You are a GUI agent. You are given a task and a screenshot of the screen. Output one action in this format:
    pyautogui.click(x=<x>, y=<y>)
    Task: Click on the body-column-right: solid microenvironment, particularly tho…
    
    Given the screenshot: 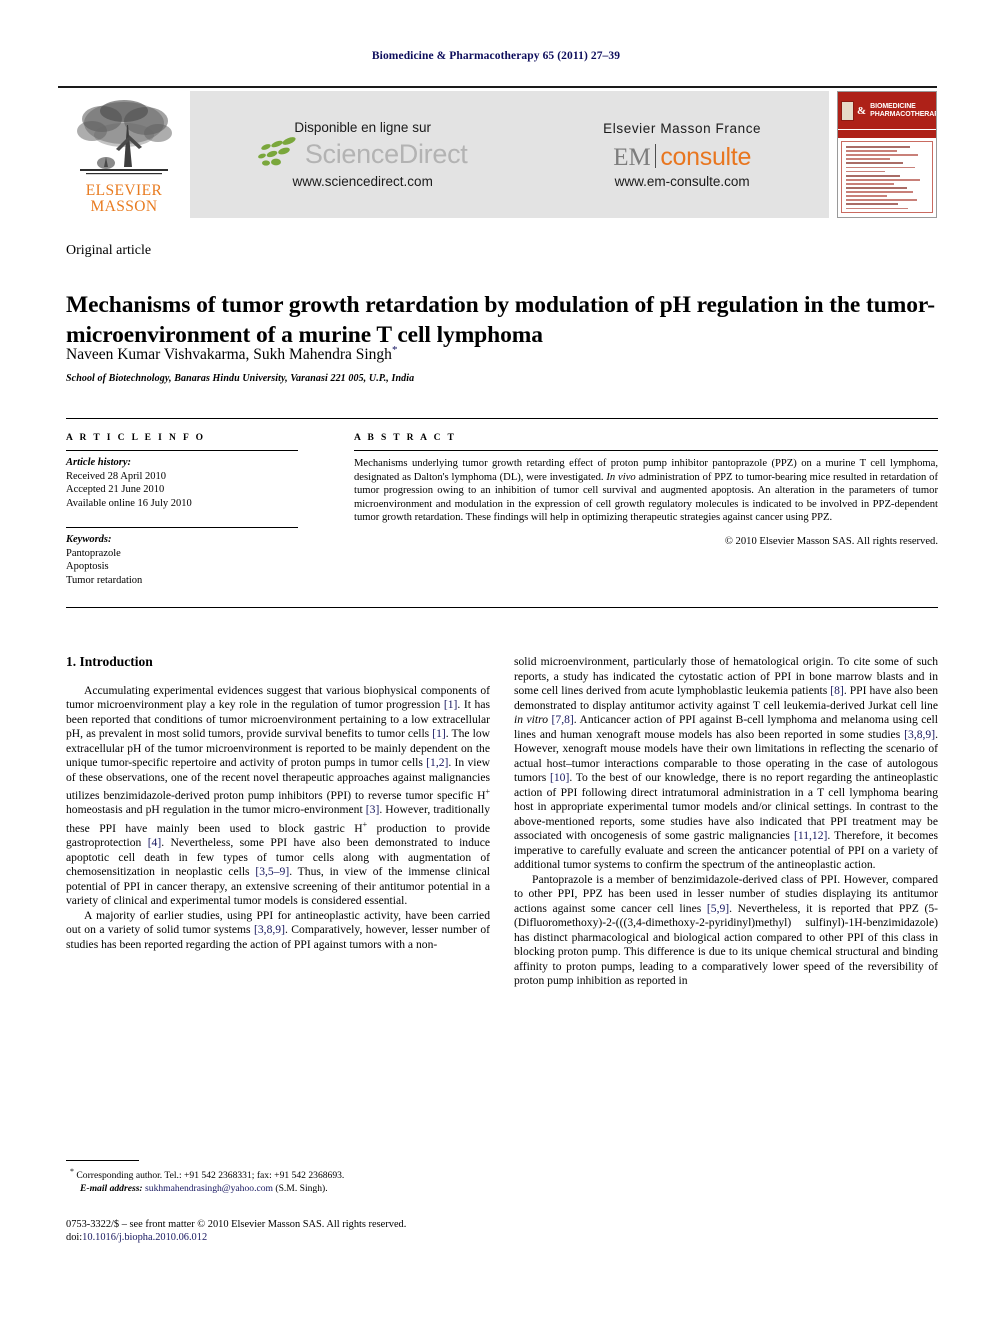 What is the action you would take?
    pyautogui.click(x=726, y=822)
    